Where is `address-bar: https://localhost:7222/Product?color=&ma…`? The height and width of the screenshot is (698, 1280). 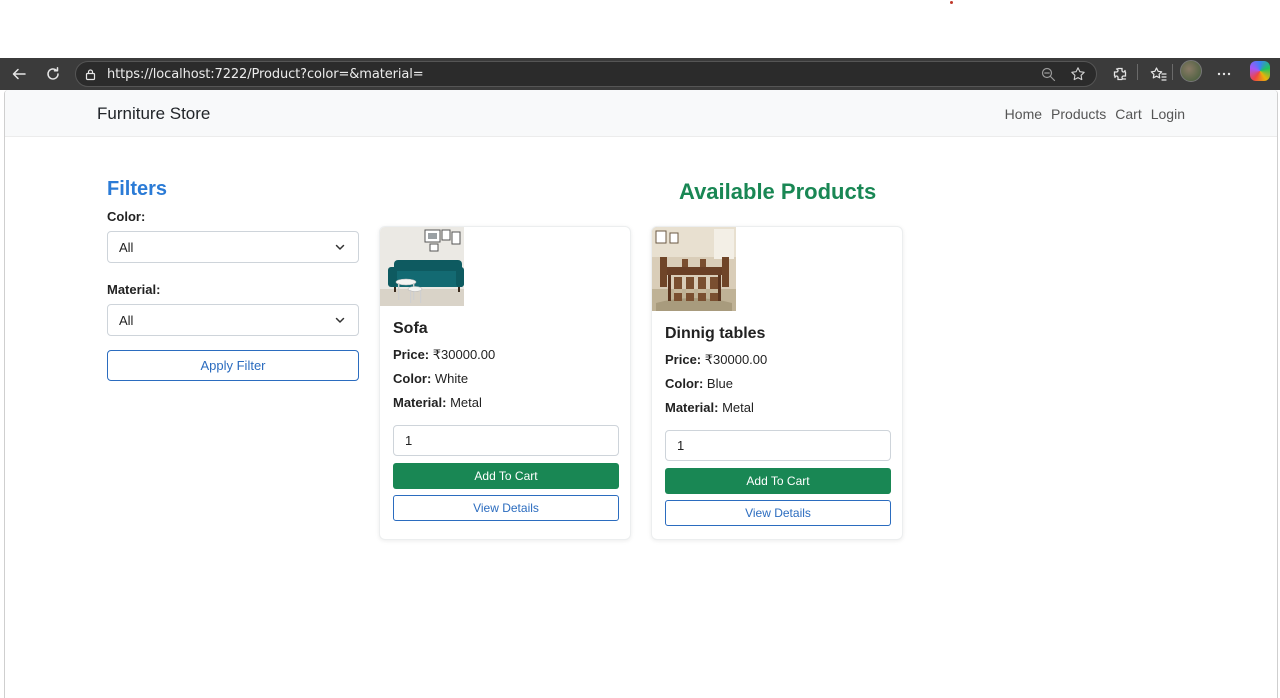
address-bar: https://localhost:7222/Product?color=&ma… is located at coordinates (586, 74).